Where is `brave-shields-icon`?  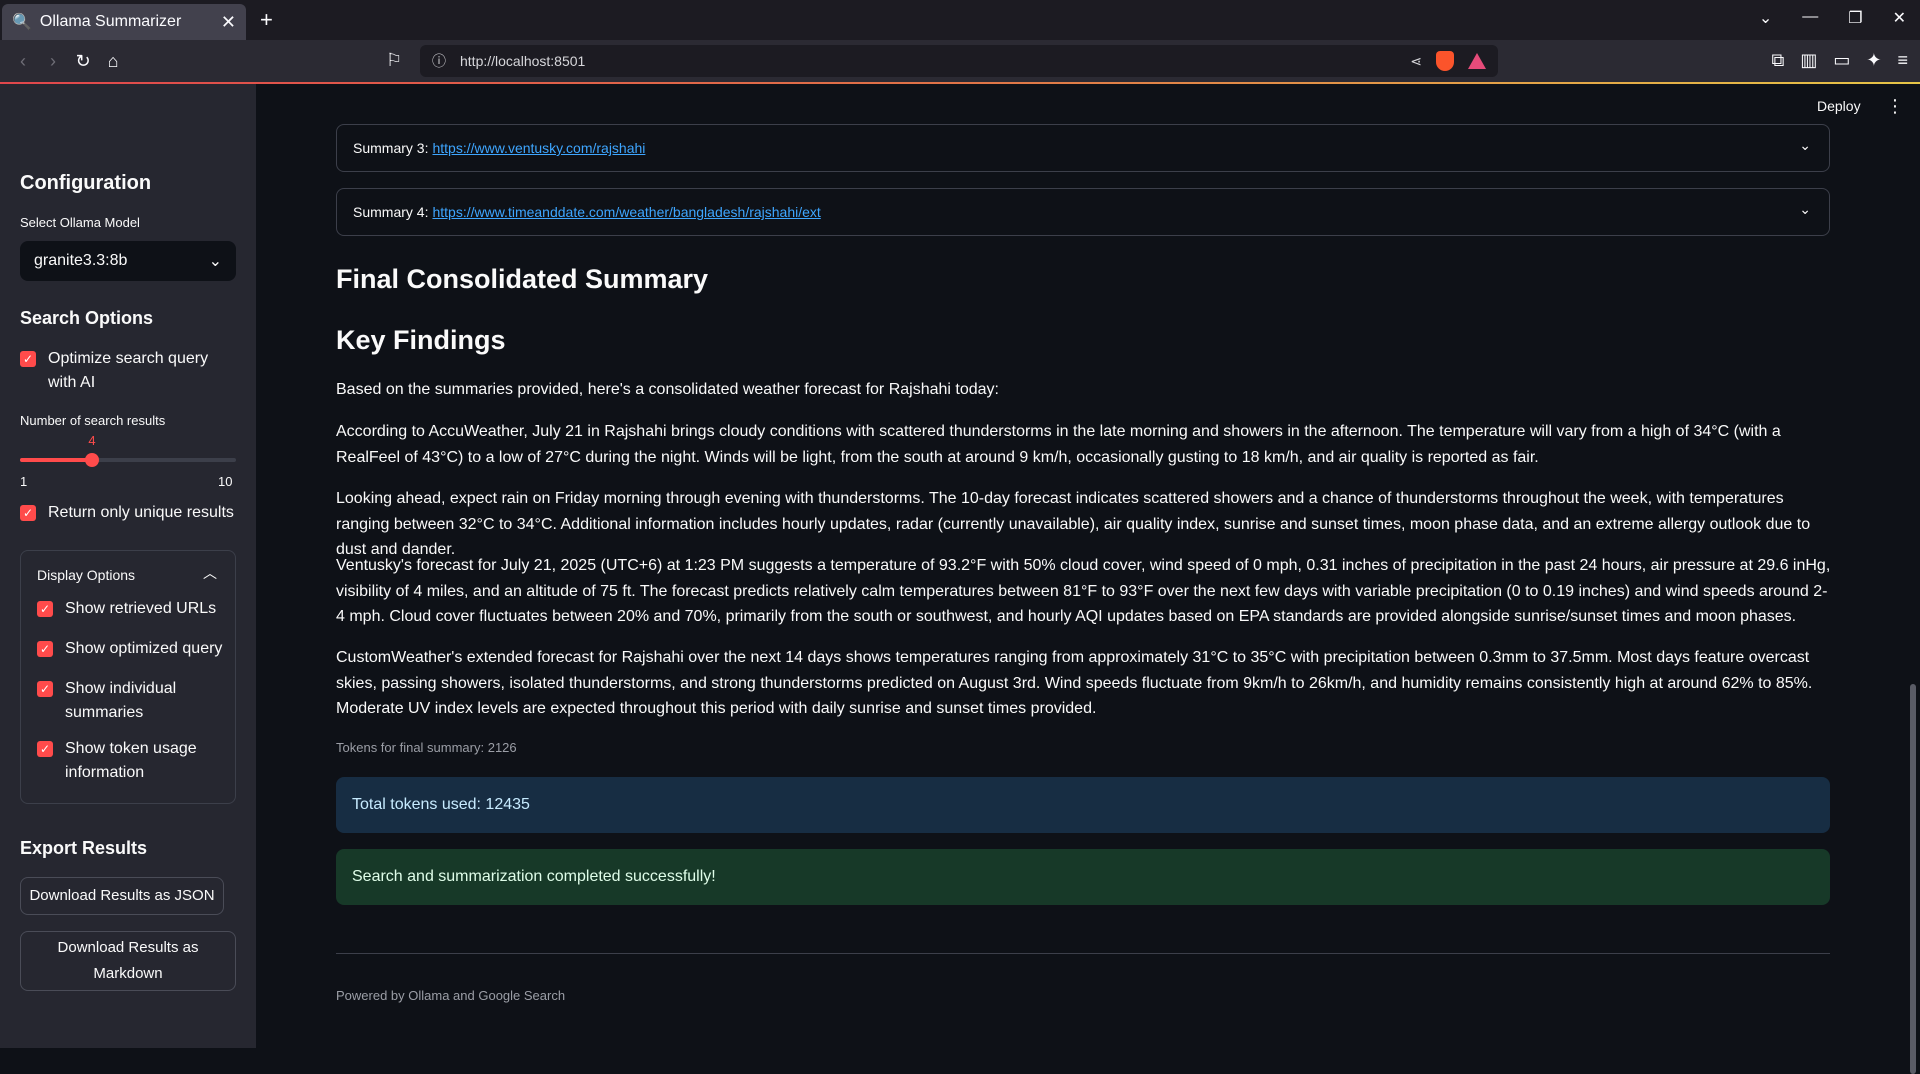
brave-shields-icon is located at coordinates (1445, 61).